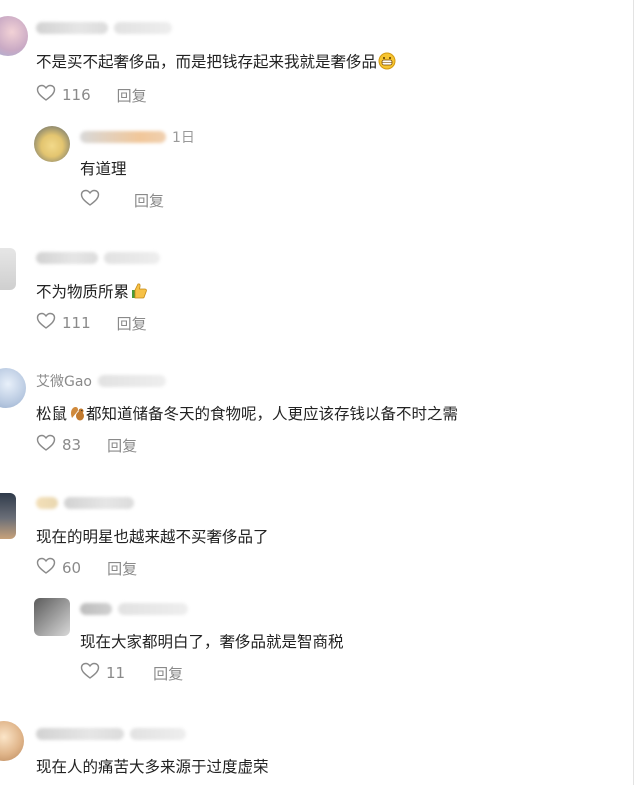  I want to click on comment-actions: 11 回复, so click(131, 673).